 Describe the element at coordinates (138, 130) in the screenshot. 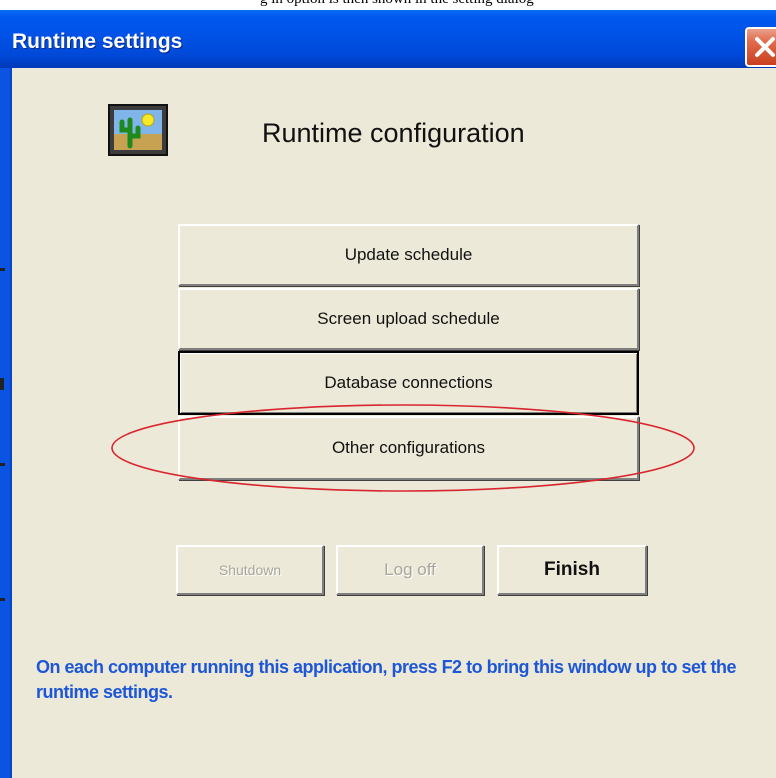

I see `cactus-sun-app-icon` at that location.